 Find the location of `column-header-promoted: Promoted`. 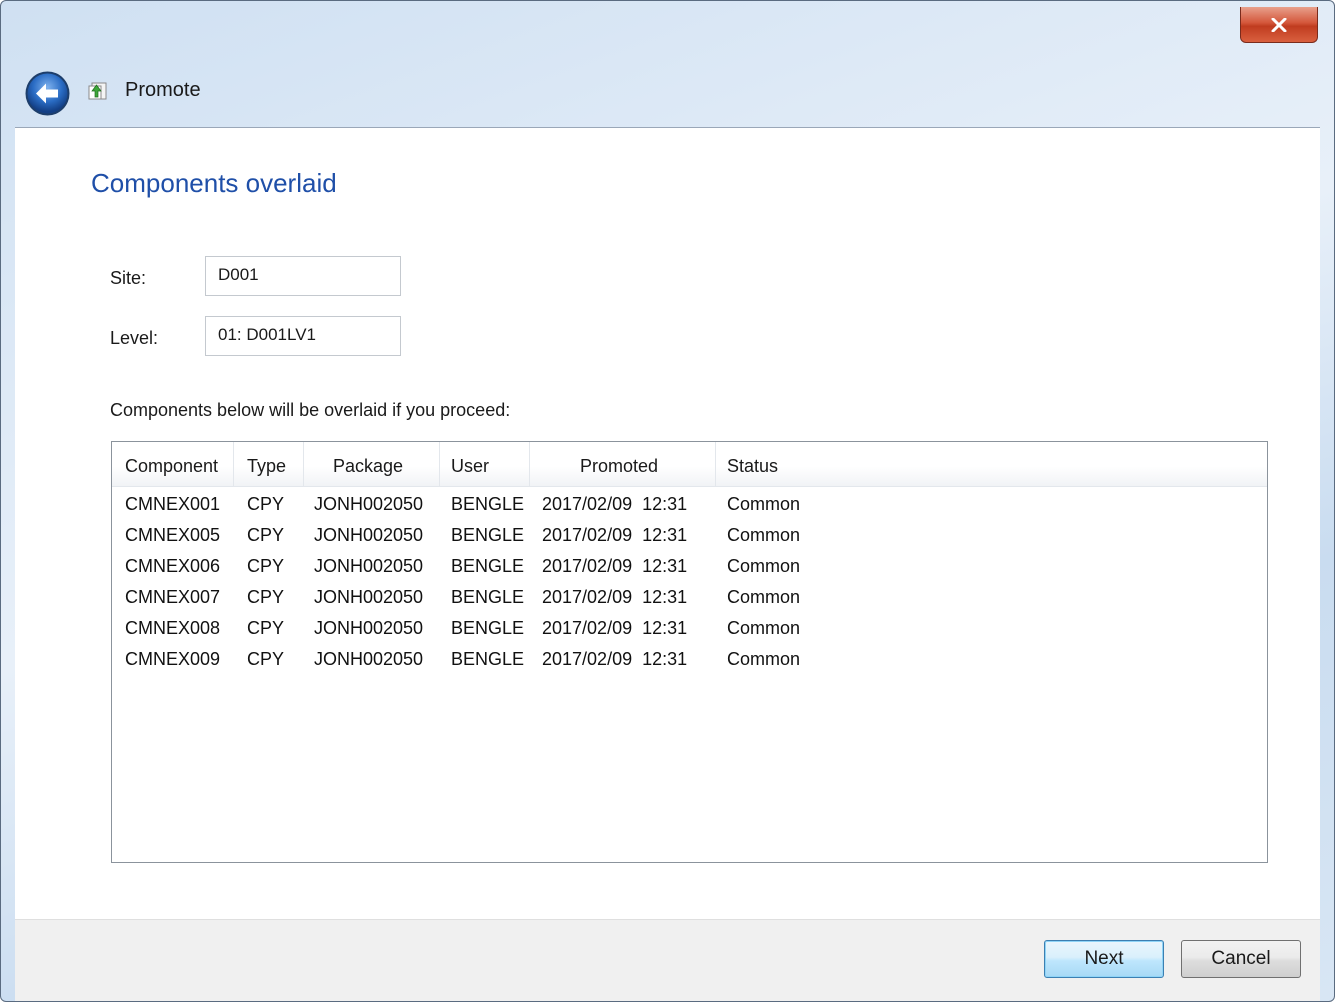

column-header-promoted: Promoted is located at coordinates (623, 464).